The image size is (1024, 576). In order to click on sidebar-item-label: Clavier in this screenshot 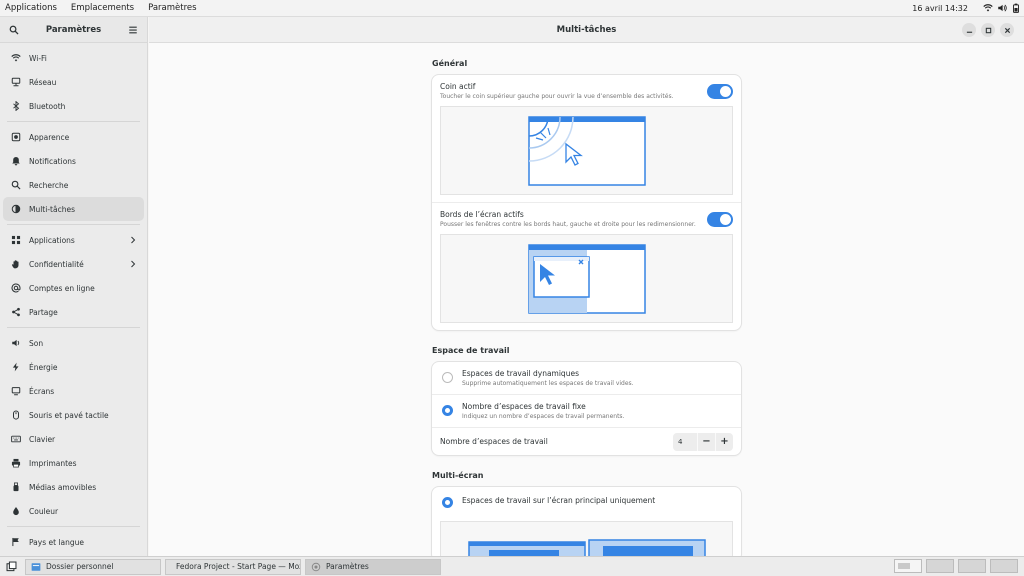, I will do `click(42, 439)`.